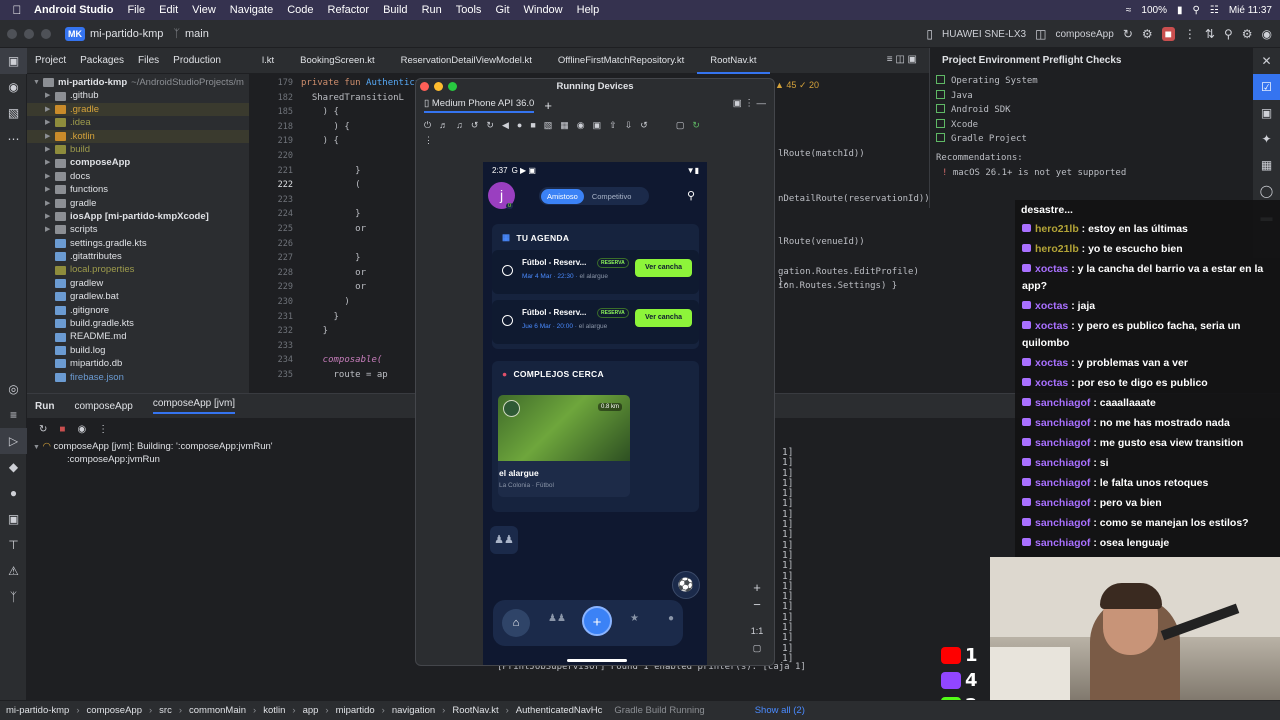 The image size is (1280, 720). I want to click on rd-close-button, so click(424, 86).